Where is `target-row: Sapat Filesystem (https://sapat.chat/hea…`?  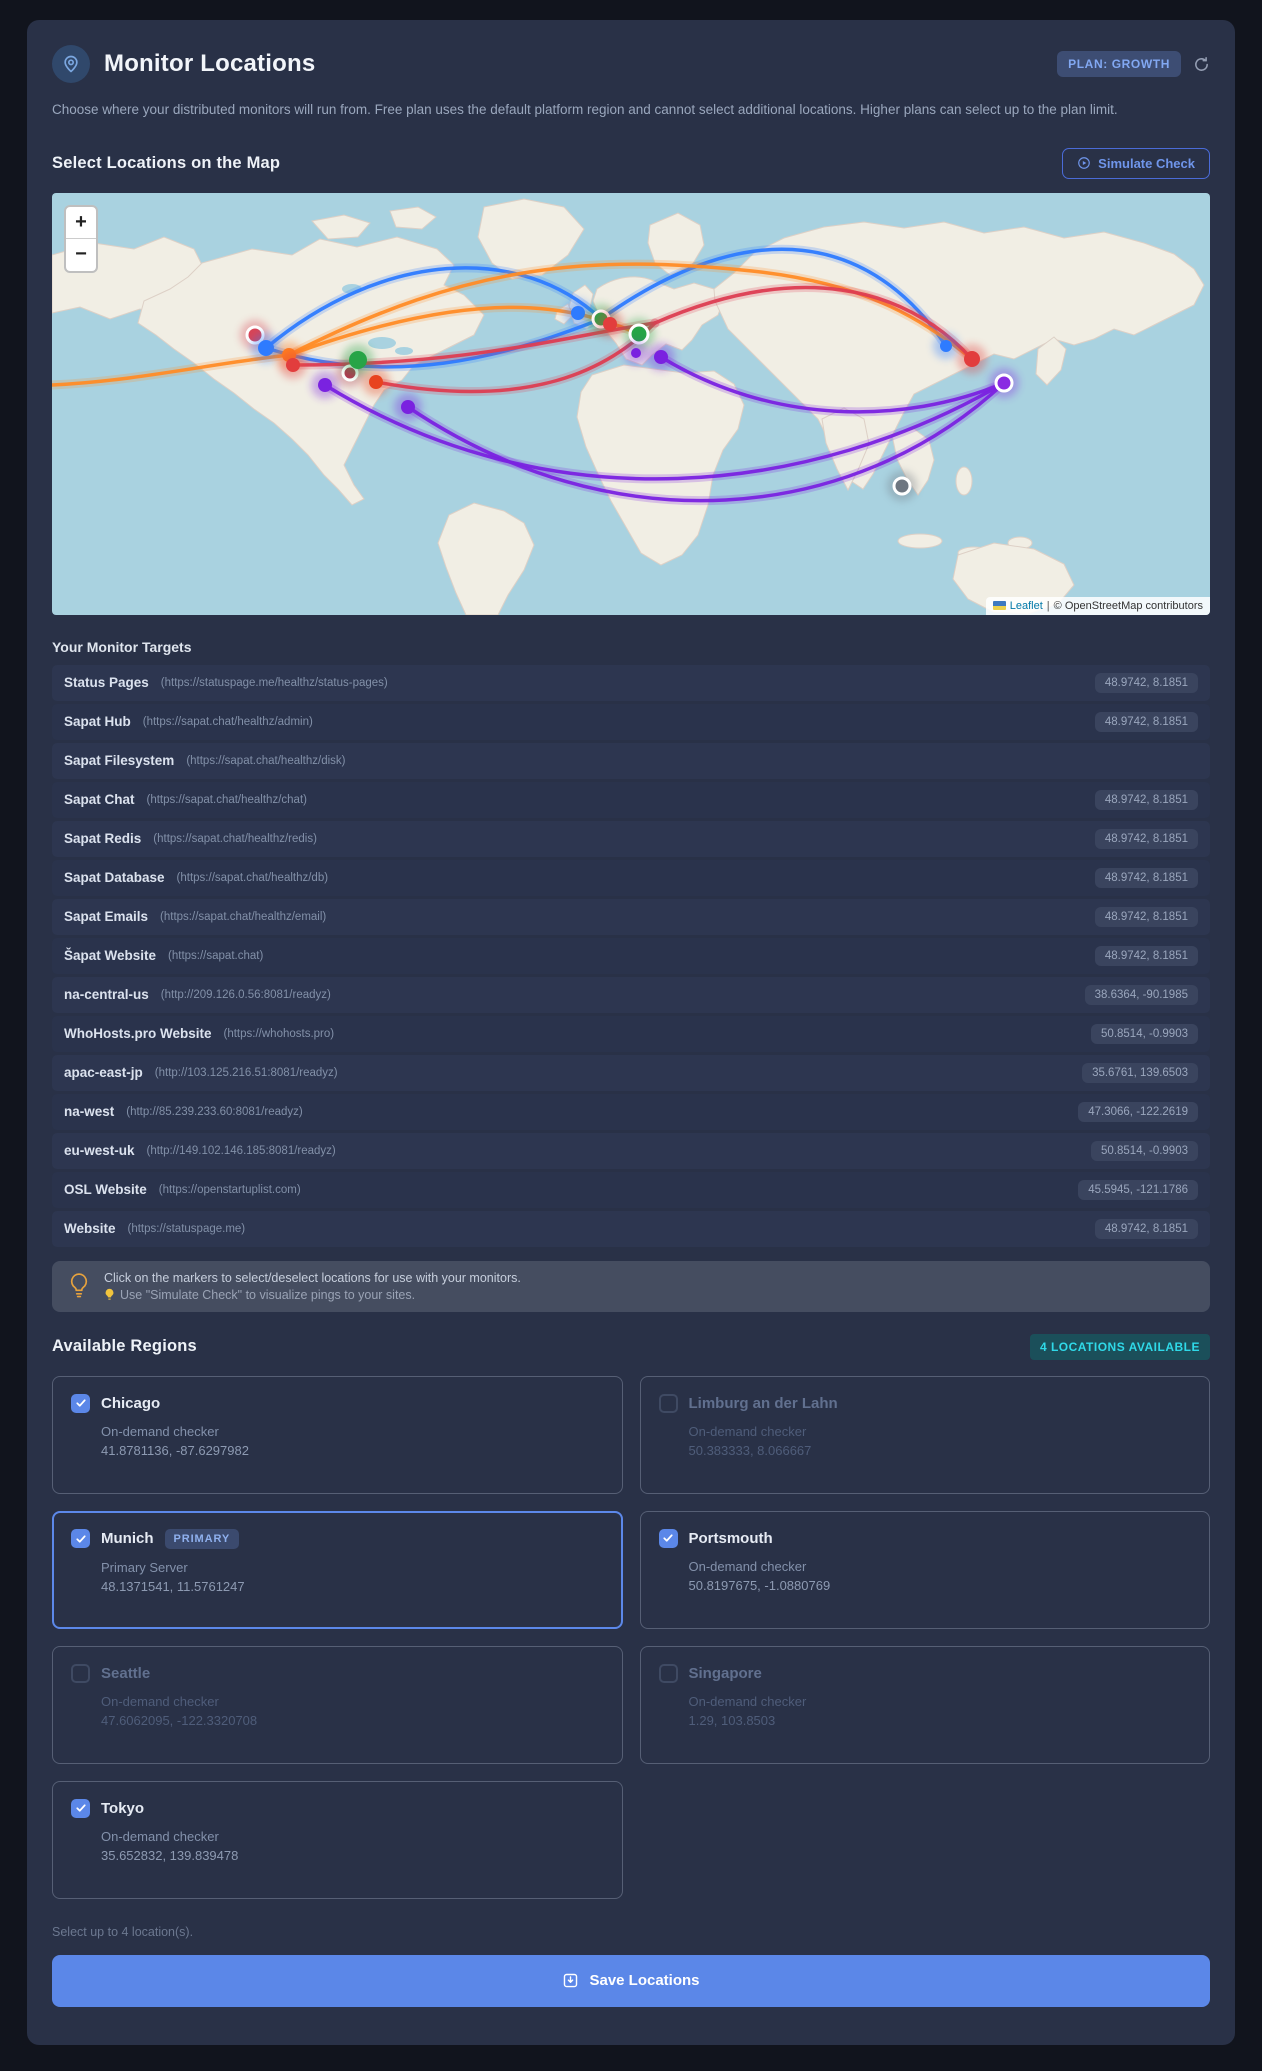 target-row: Sapat Filesystem (https://sapat.chat/hea… is located at coordinates (631, 760).